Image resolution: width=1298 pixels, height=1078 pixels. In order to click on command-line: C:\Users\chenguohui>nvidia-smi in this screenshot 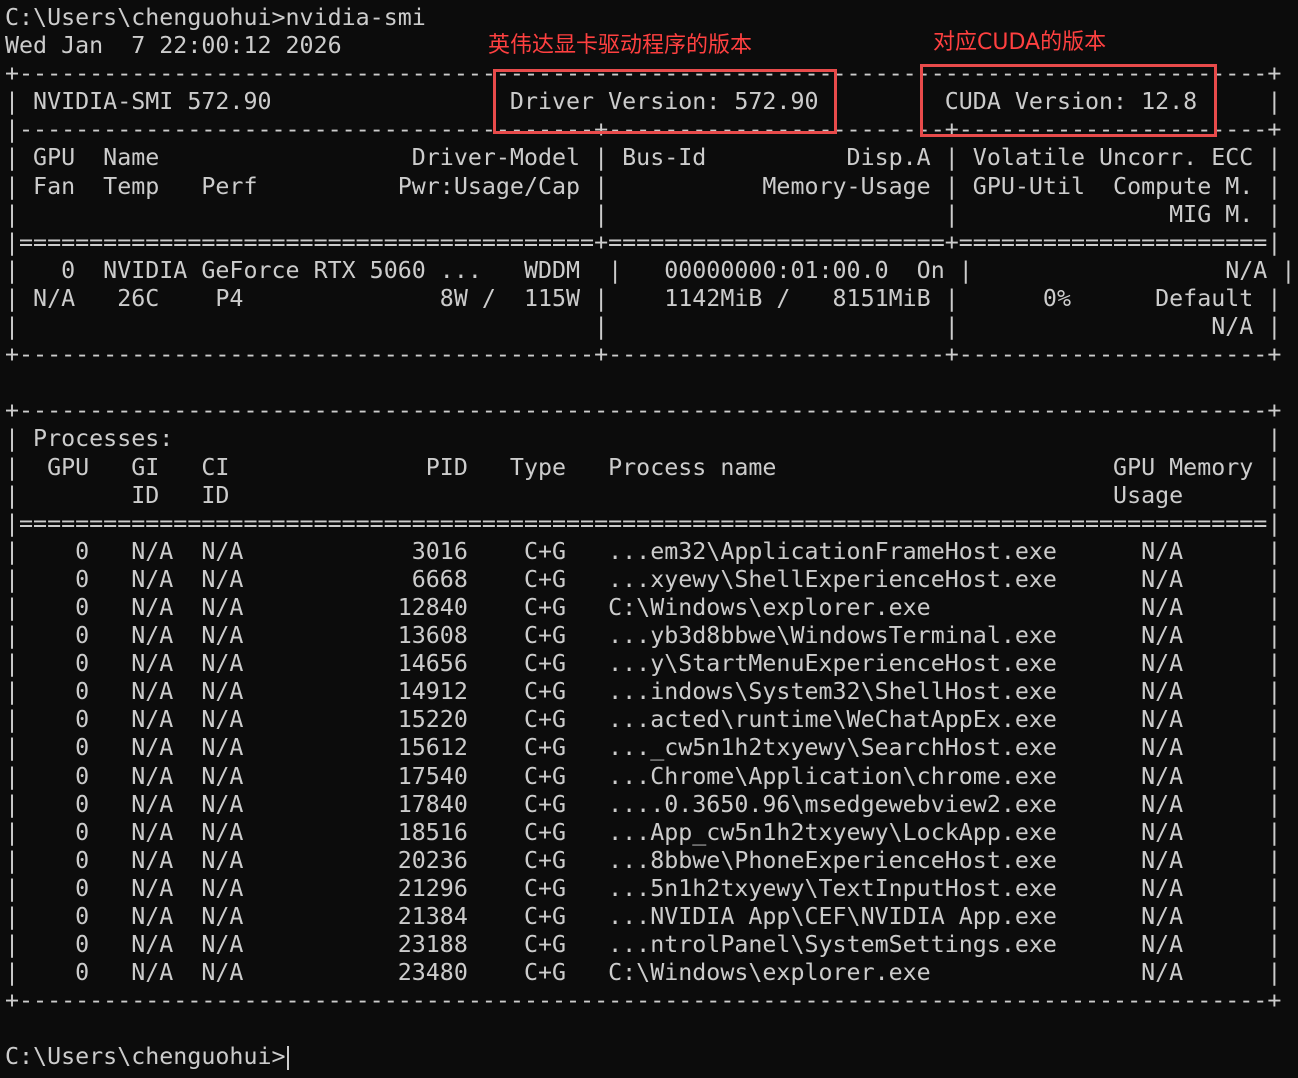, I will do `click(215, 17)`.